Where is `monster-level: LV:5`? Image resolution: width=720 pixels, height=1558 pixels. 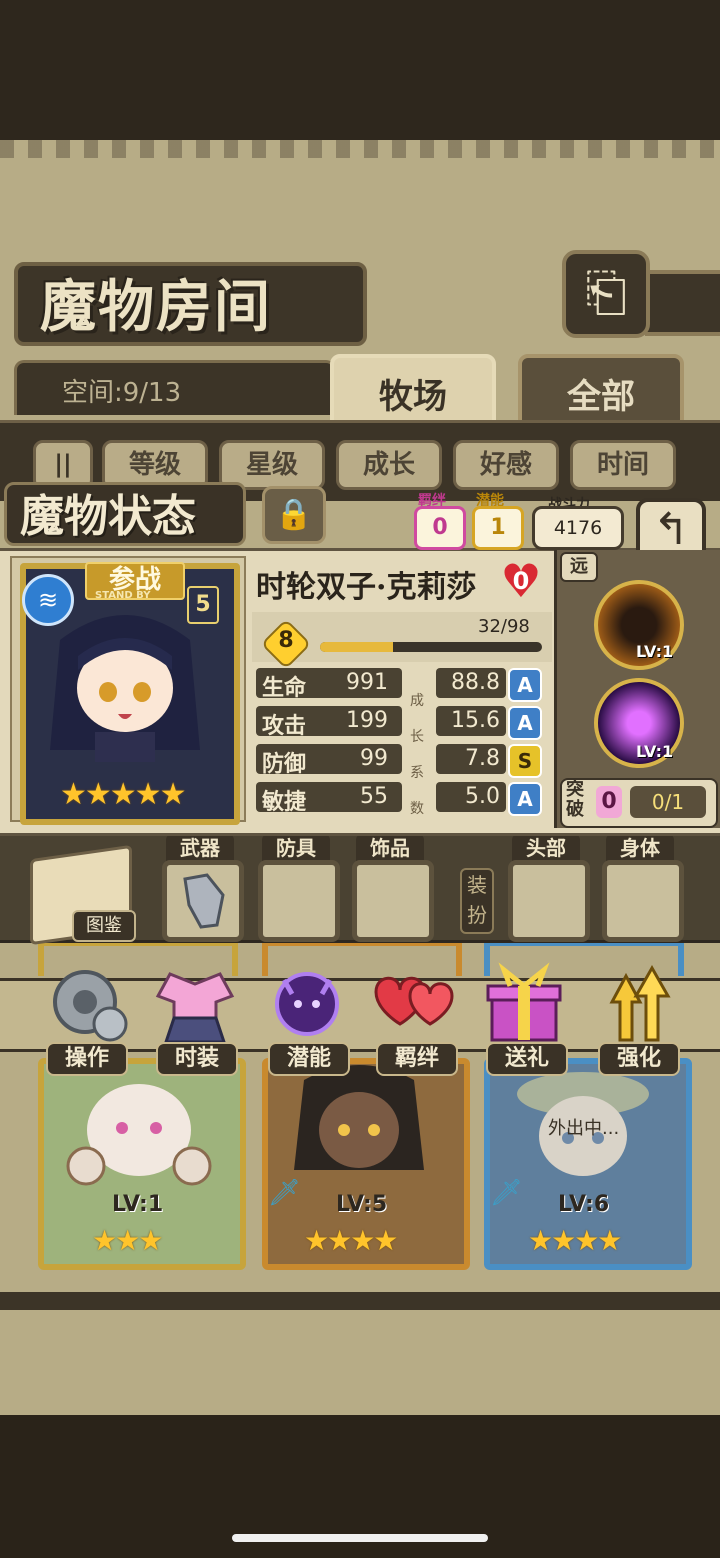
monster-level: LV:5 is located at coordinates (362, 1204).